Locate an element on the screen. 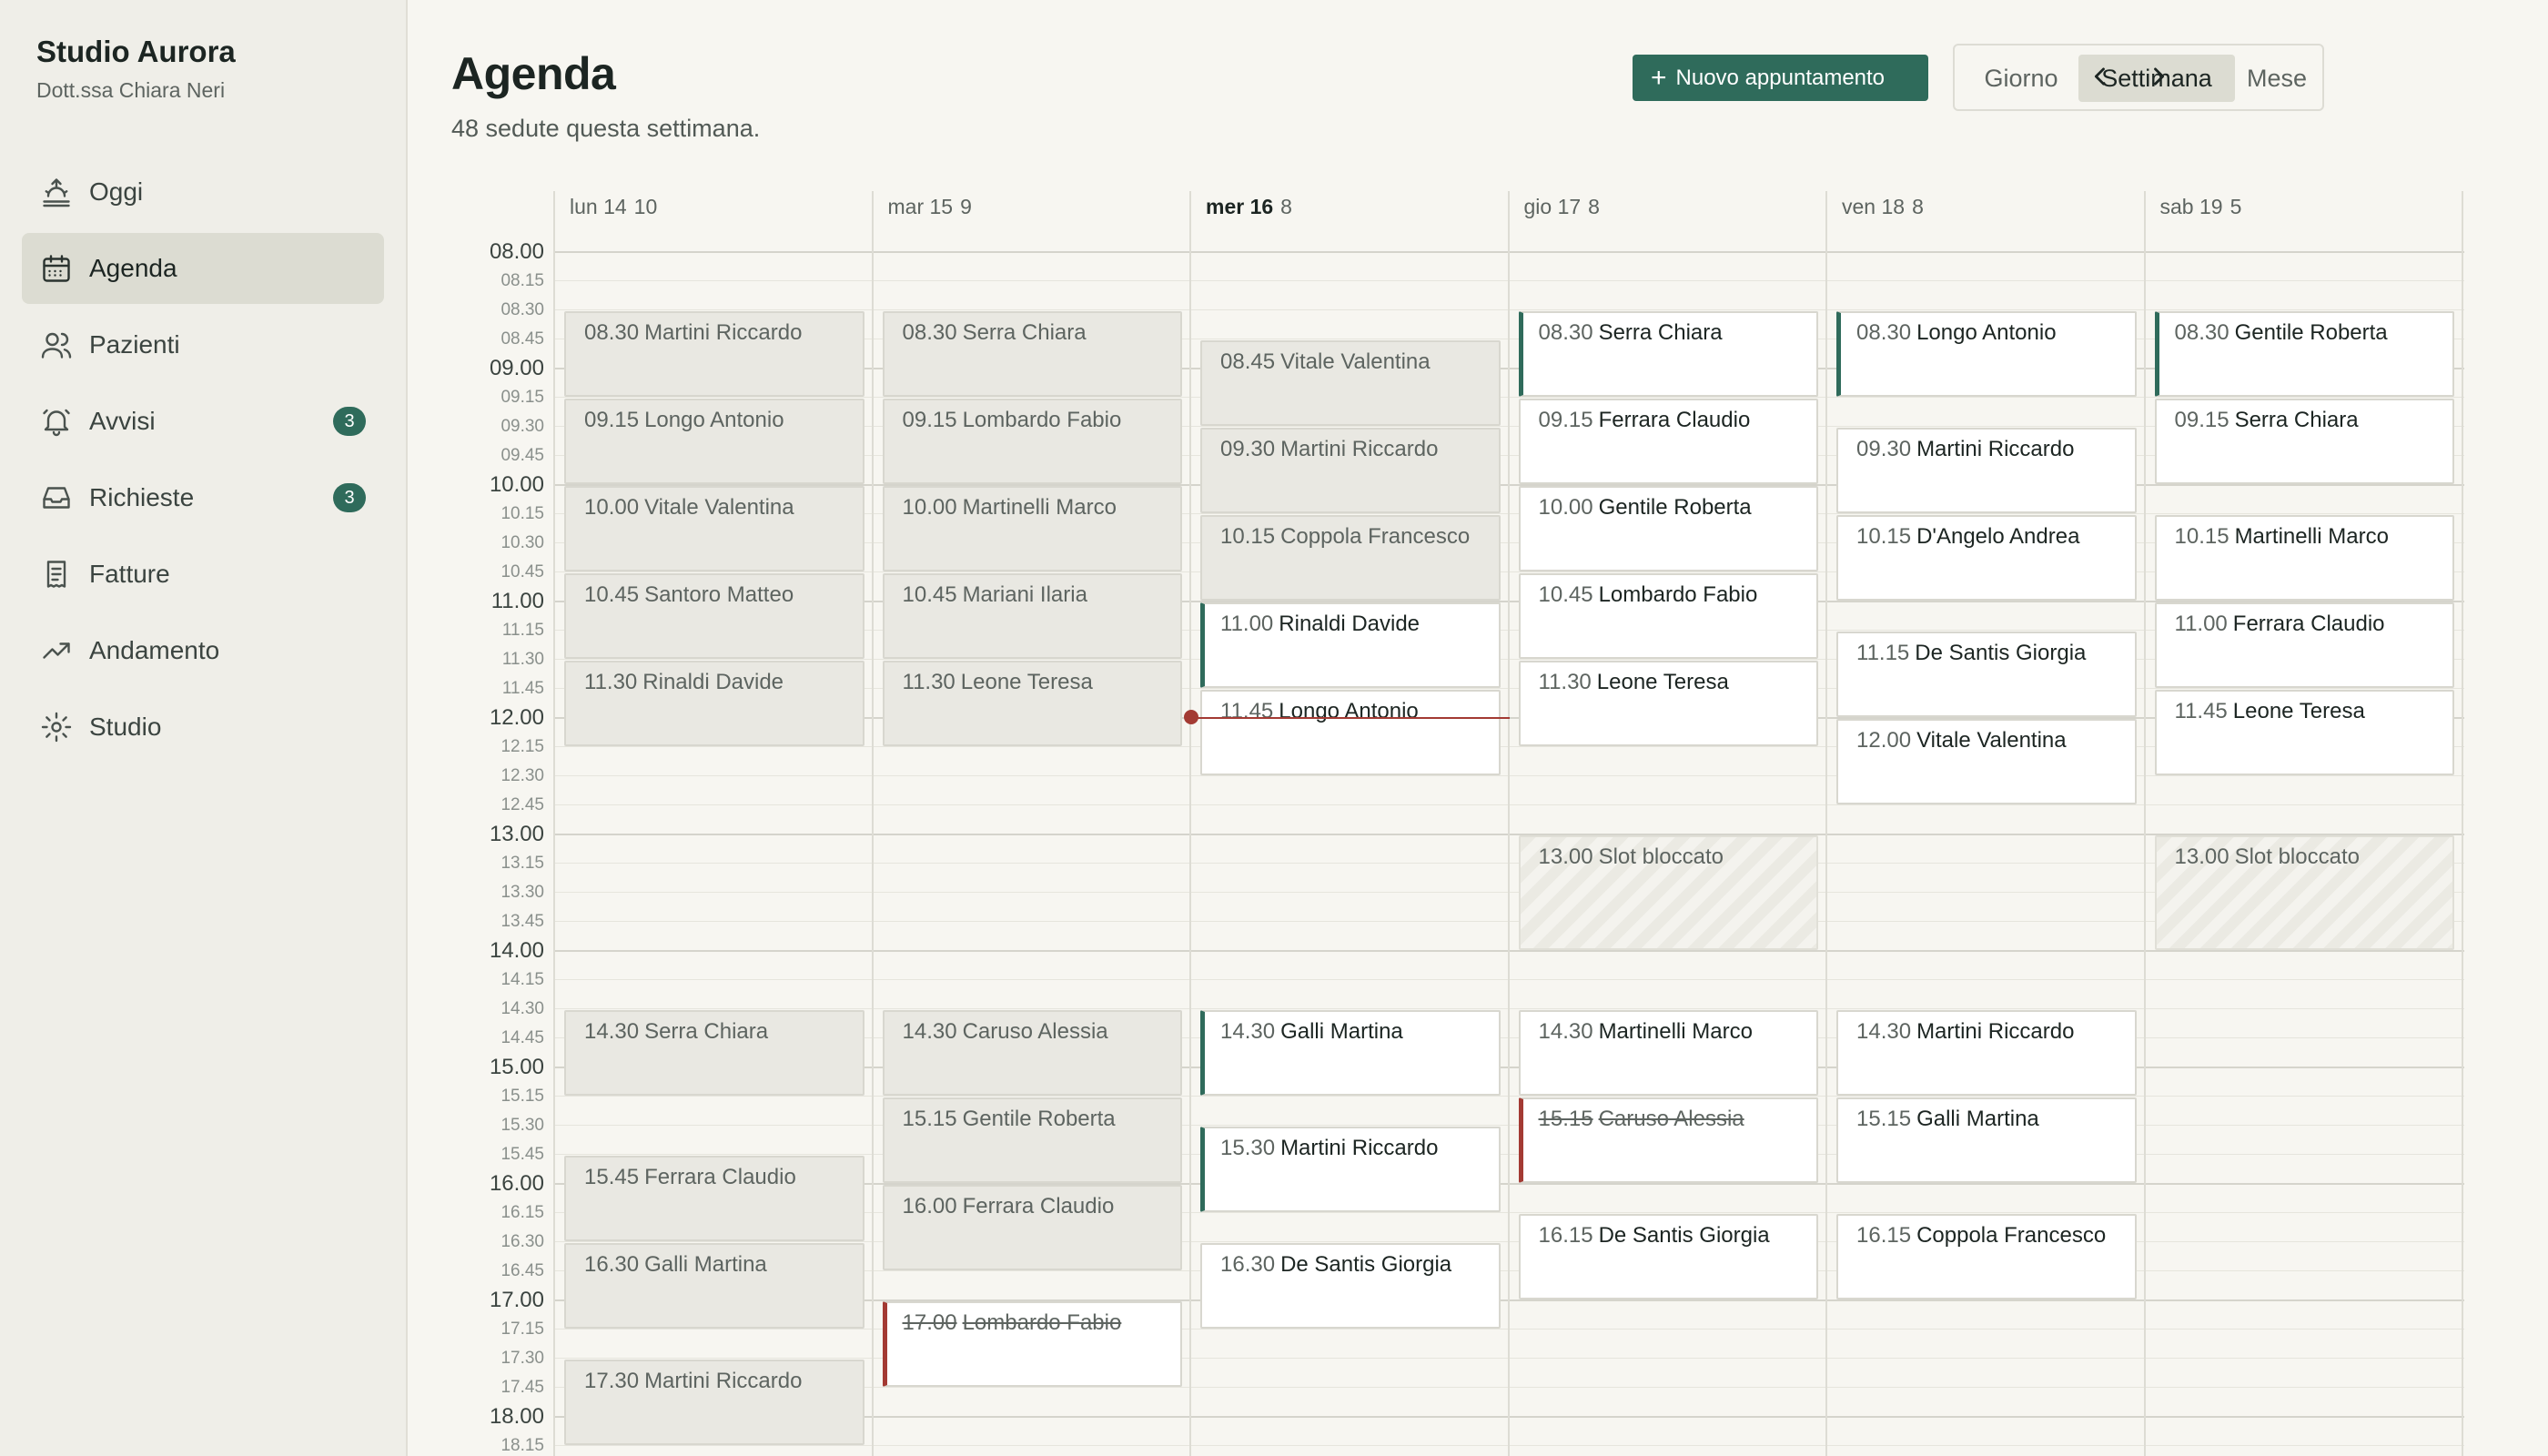  appointment-card: 11.15 De Santis Giorgia is located at coordinates (1986, 674).